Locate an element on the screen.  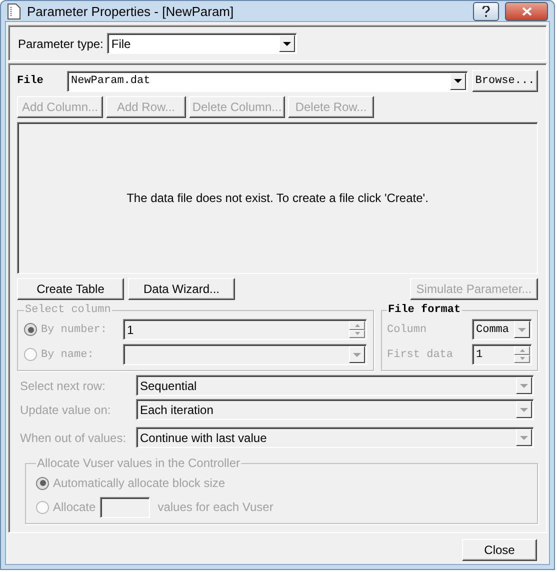
parameter-type-label: Parameter type: is located at coordinates (61, 43).